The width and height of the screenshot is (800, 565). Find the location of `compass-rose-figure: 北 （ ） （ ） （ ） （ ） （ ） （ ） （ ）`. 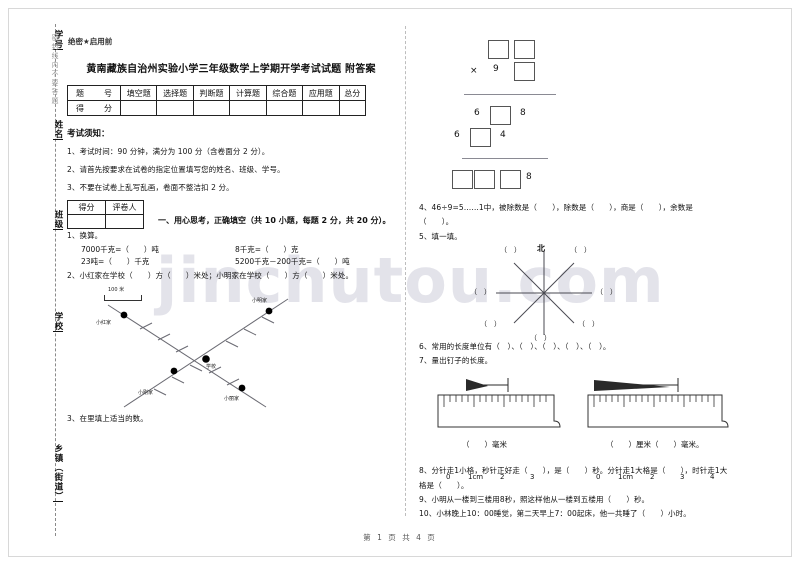

compass-rose-figure: 北 （ ） （ ） （ ） （ ） （ ） （ ） （ ） is located at coordinates (583, 293).